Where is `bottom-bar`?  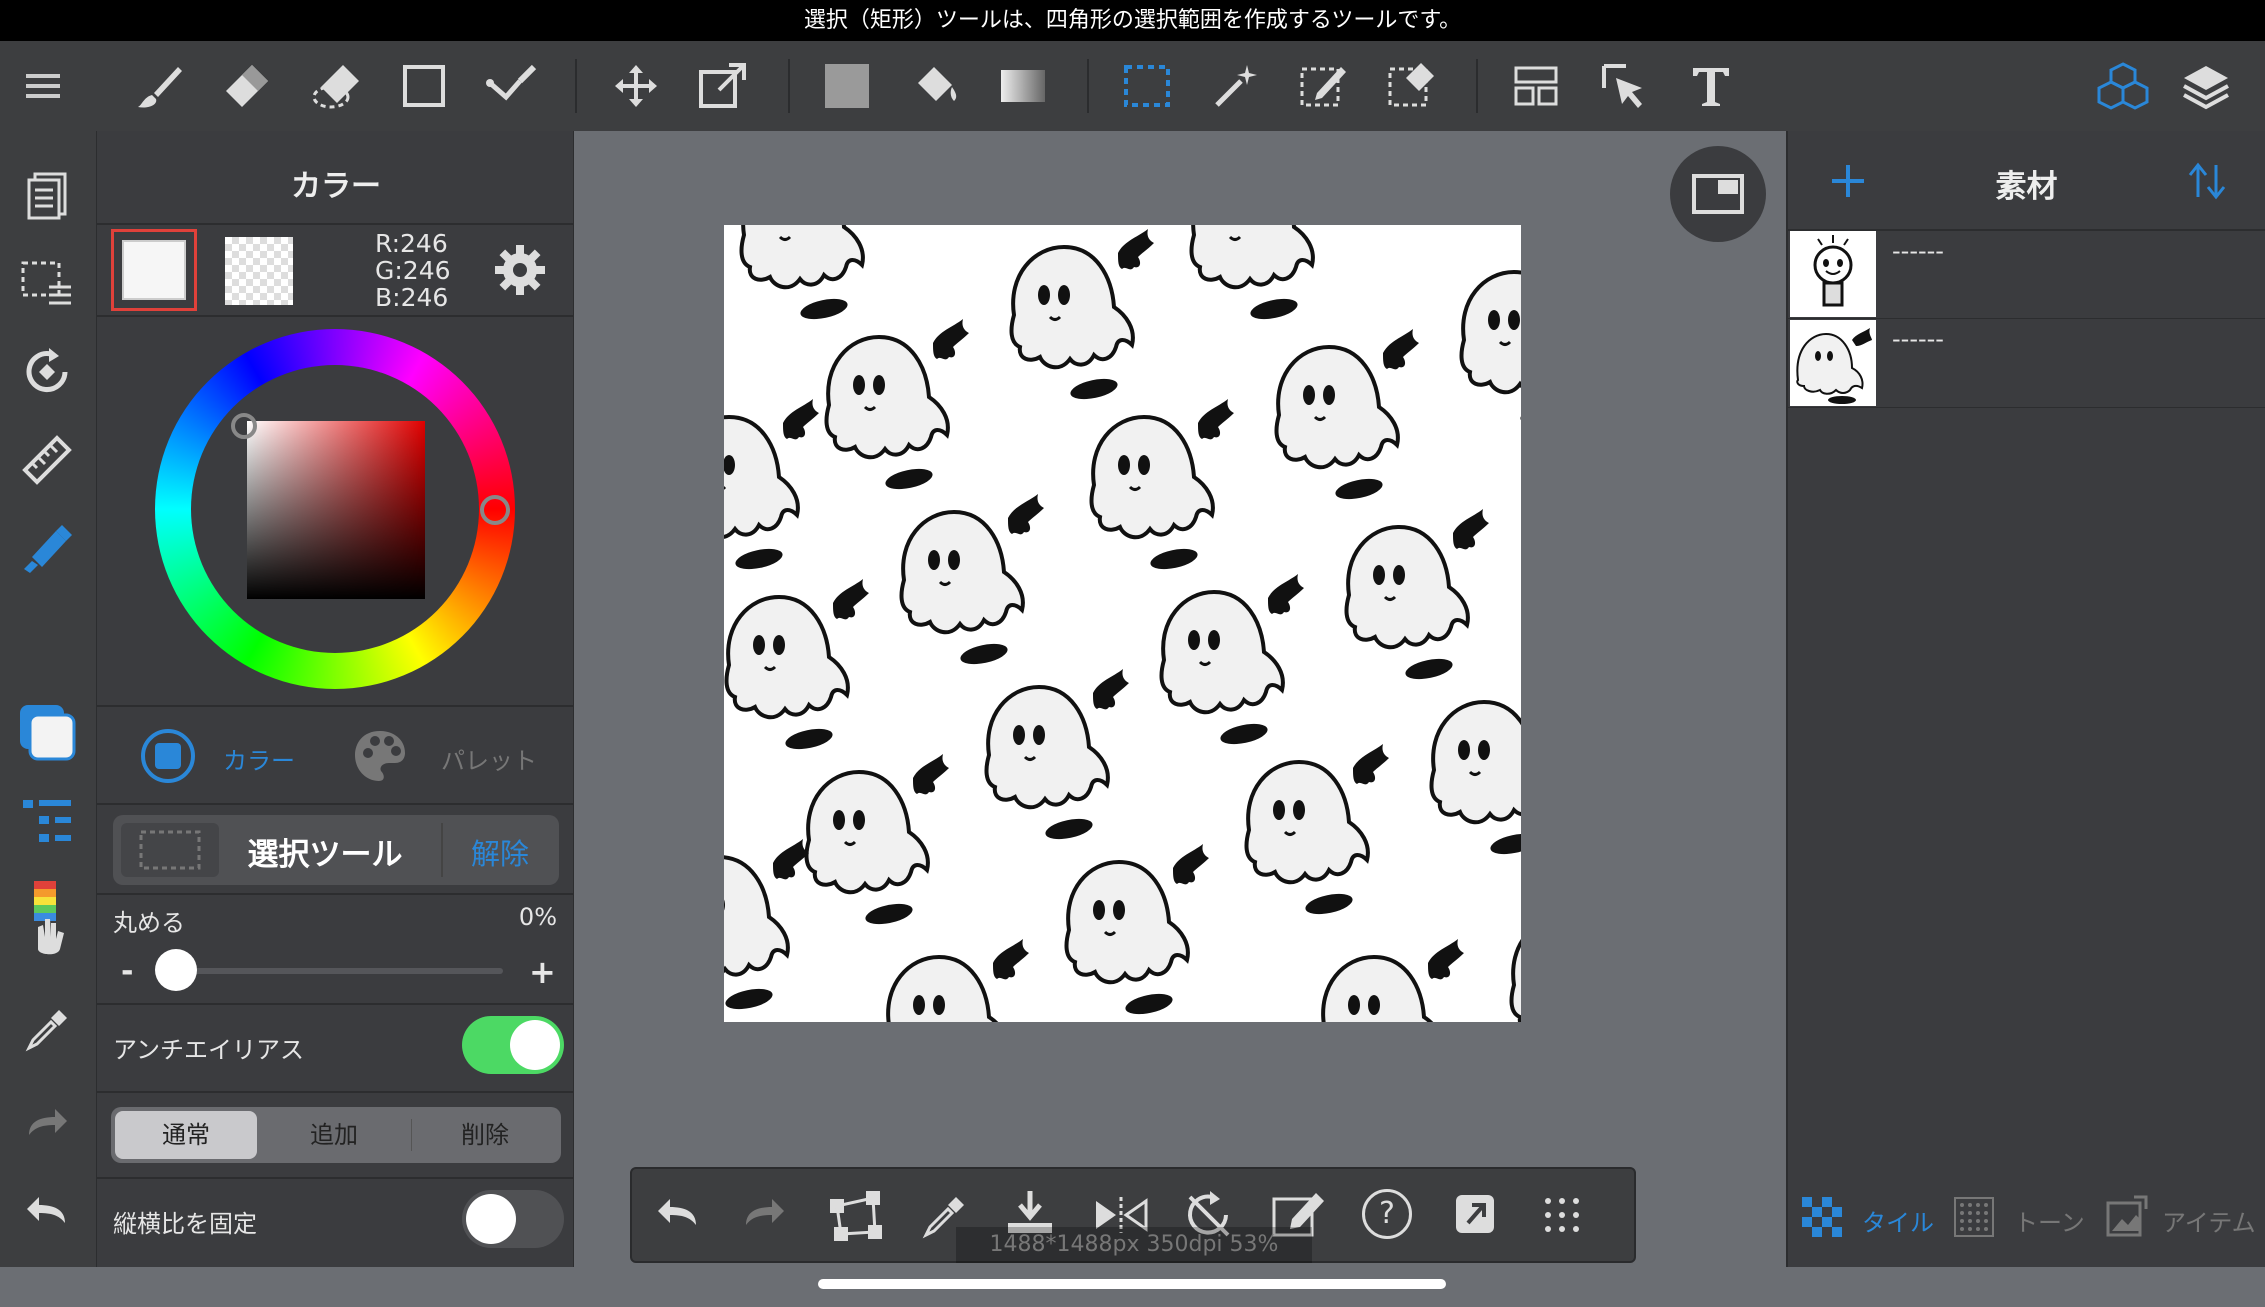 bottom-bar is located at coordinates (1132, 1287).